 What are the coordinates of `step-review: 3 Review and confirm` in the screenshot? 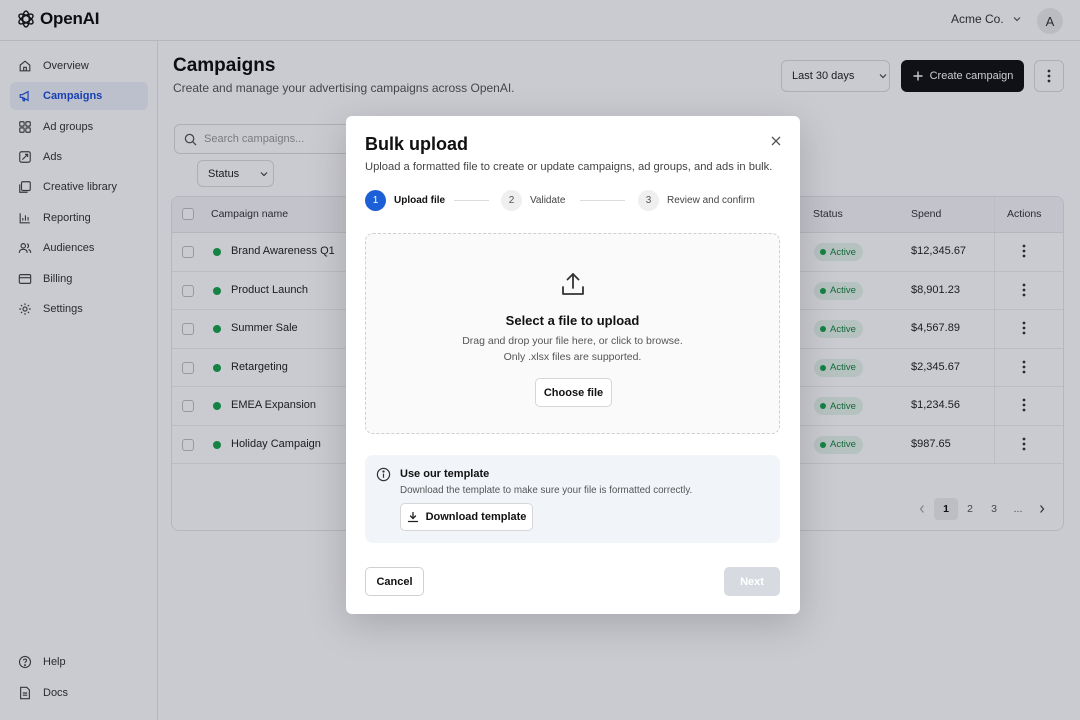 It's located at (696, 200).